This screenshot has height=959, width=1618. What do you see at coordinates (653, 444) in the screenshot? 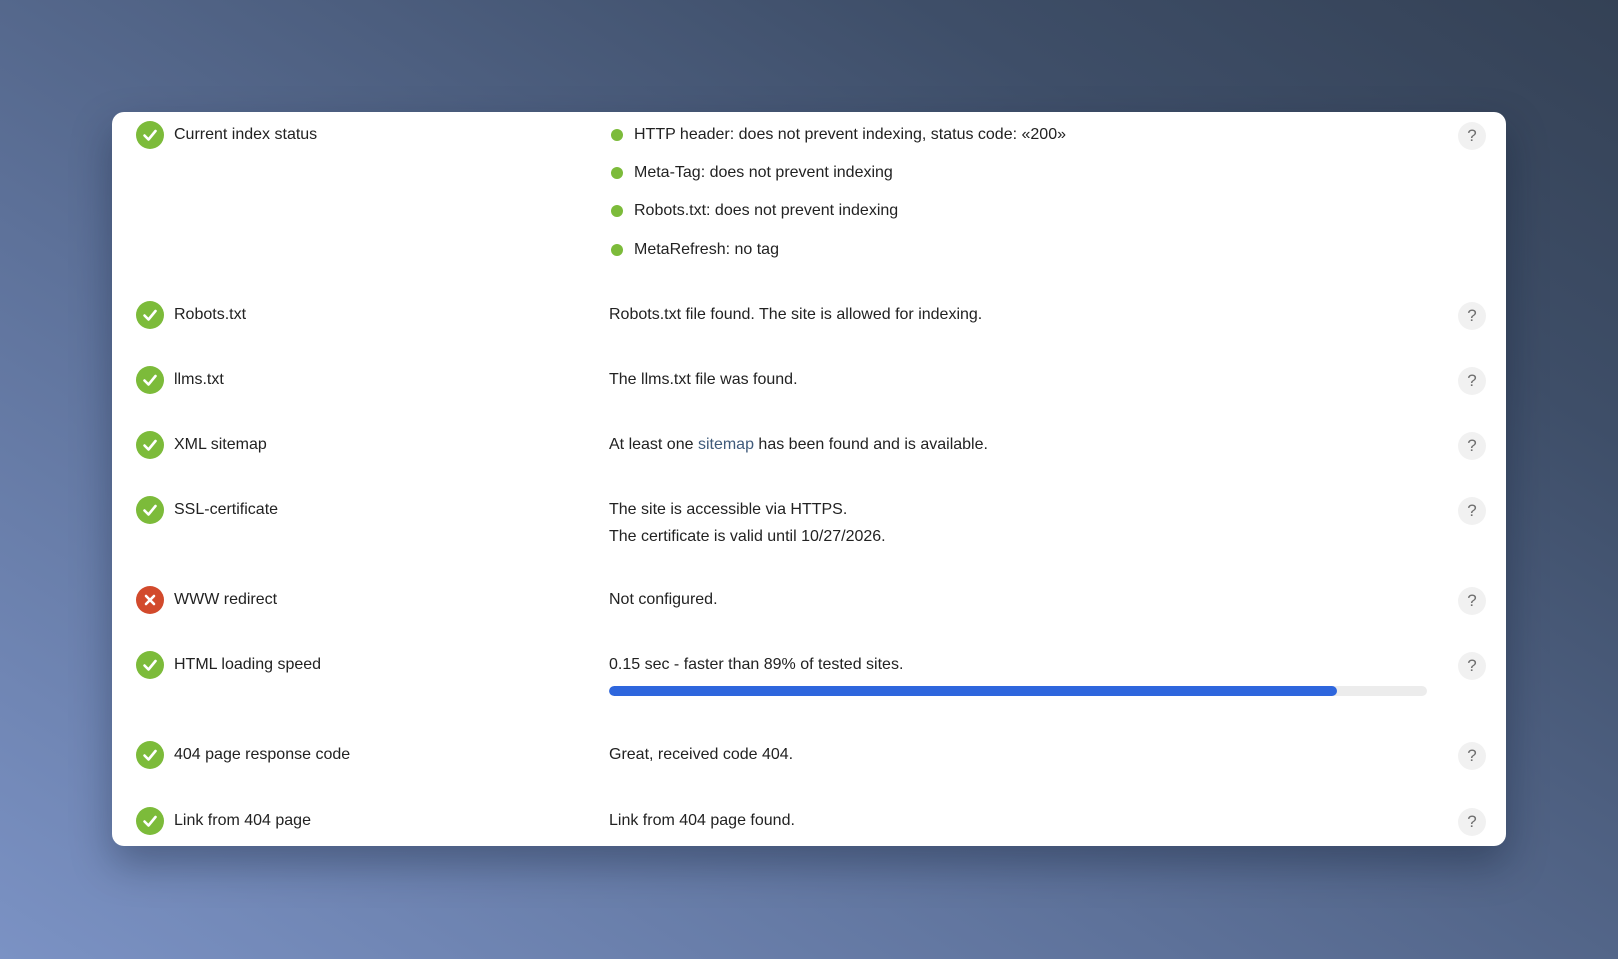
I see `description-text: At least one` at bounding box center [653, 444].